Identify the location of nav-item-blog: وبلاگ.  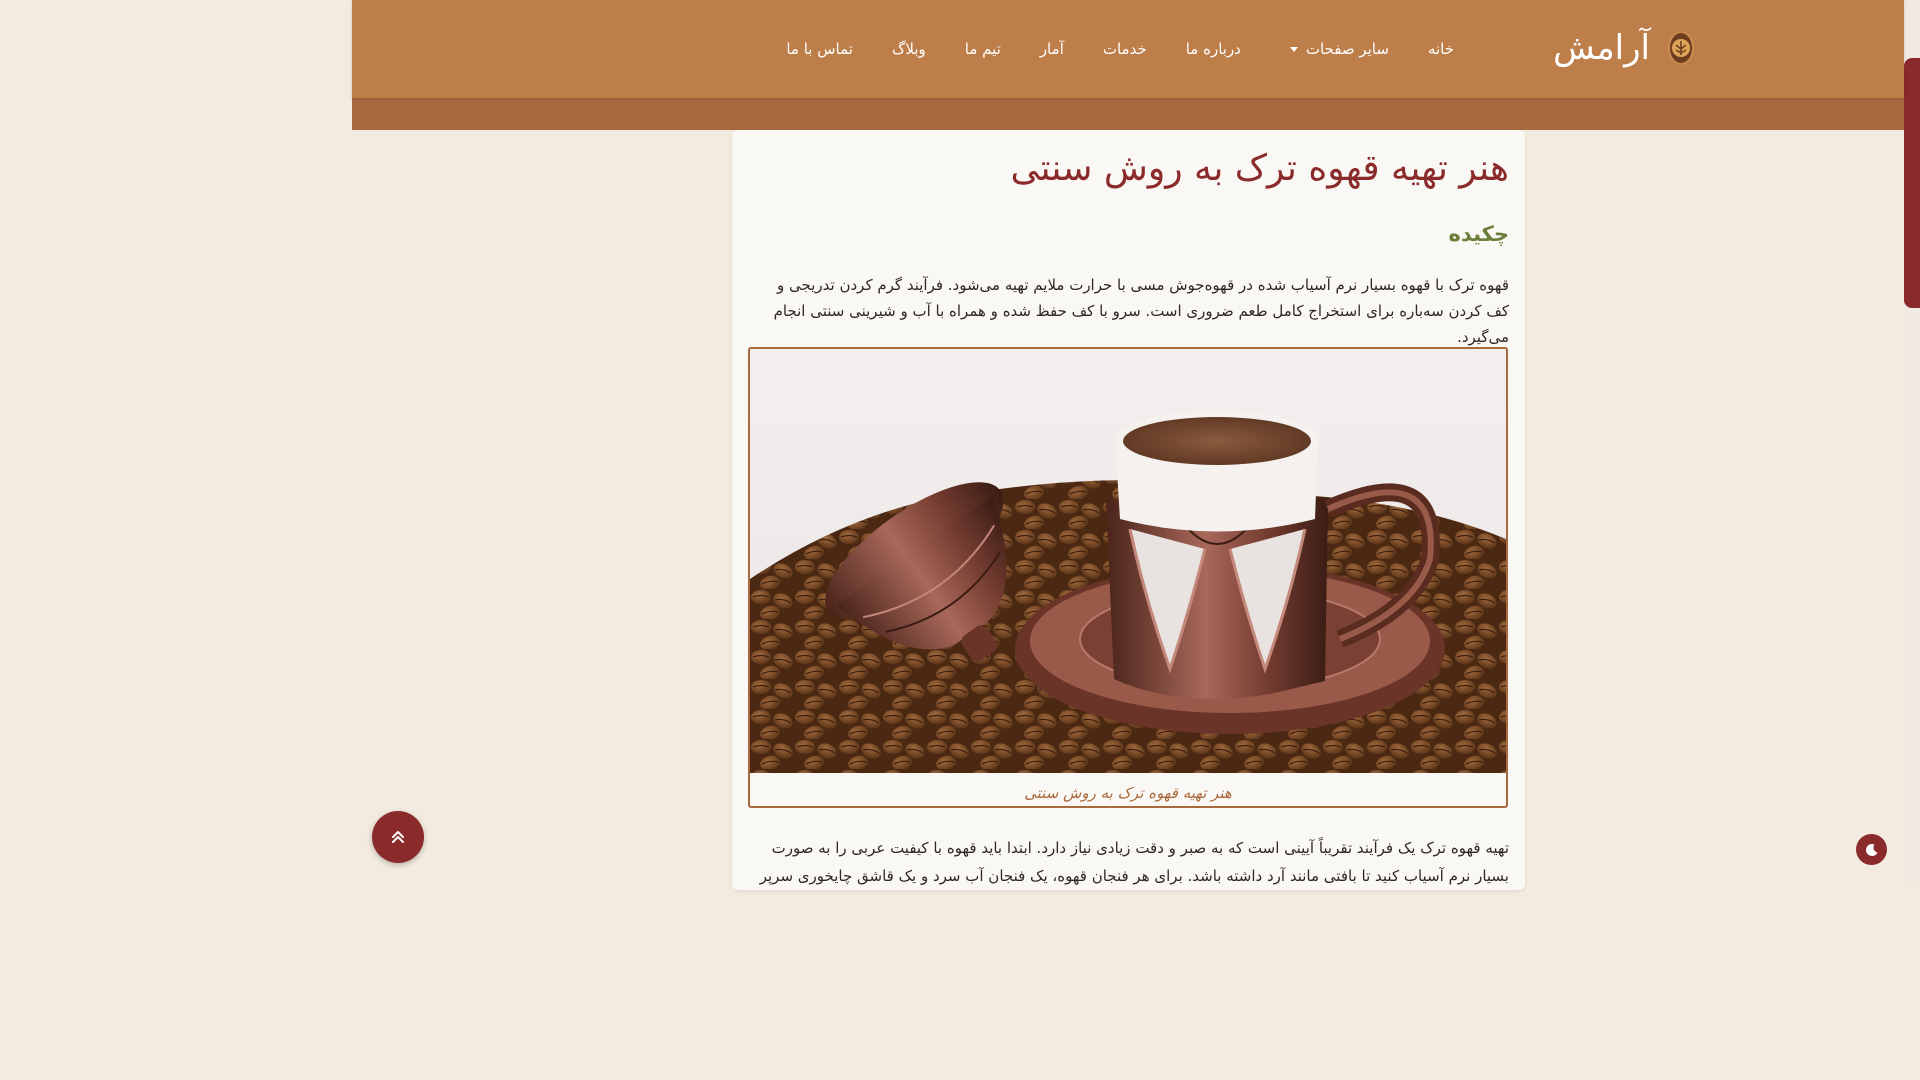
(909, 49).